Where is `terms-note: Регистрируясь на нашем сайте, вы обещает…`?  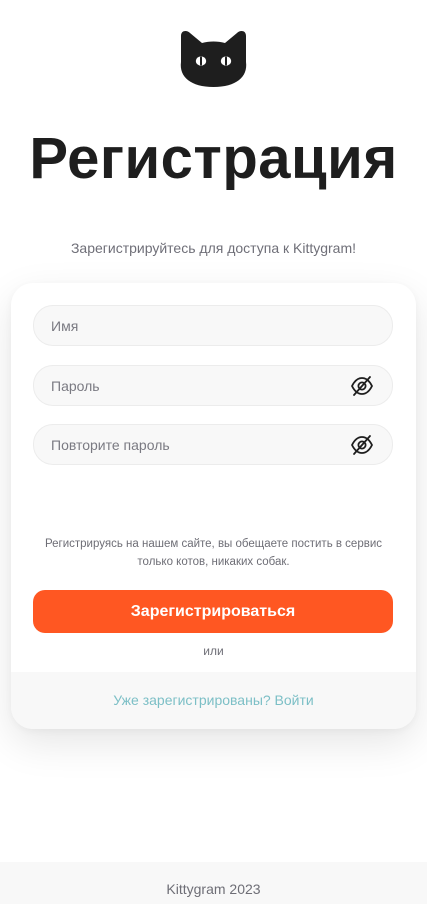 terms-note: Регистрируясь на нашем сайте, вы обещает… is located at coordinates (213, 553).